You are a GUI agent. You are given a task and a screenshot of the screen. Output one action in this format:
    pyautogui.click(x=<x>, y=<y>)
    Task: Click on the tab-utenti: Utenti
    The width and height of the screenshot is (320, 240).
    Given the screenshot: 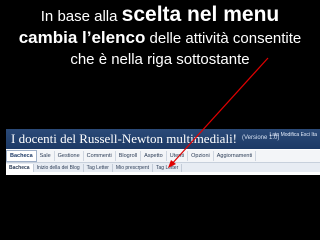 What is the action you would take?
    pyautogui.click(x=178, y=156)
    